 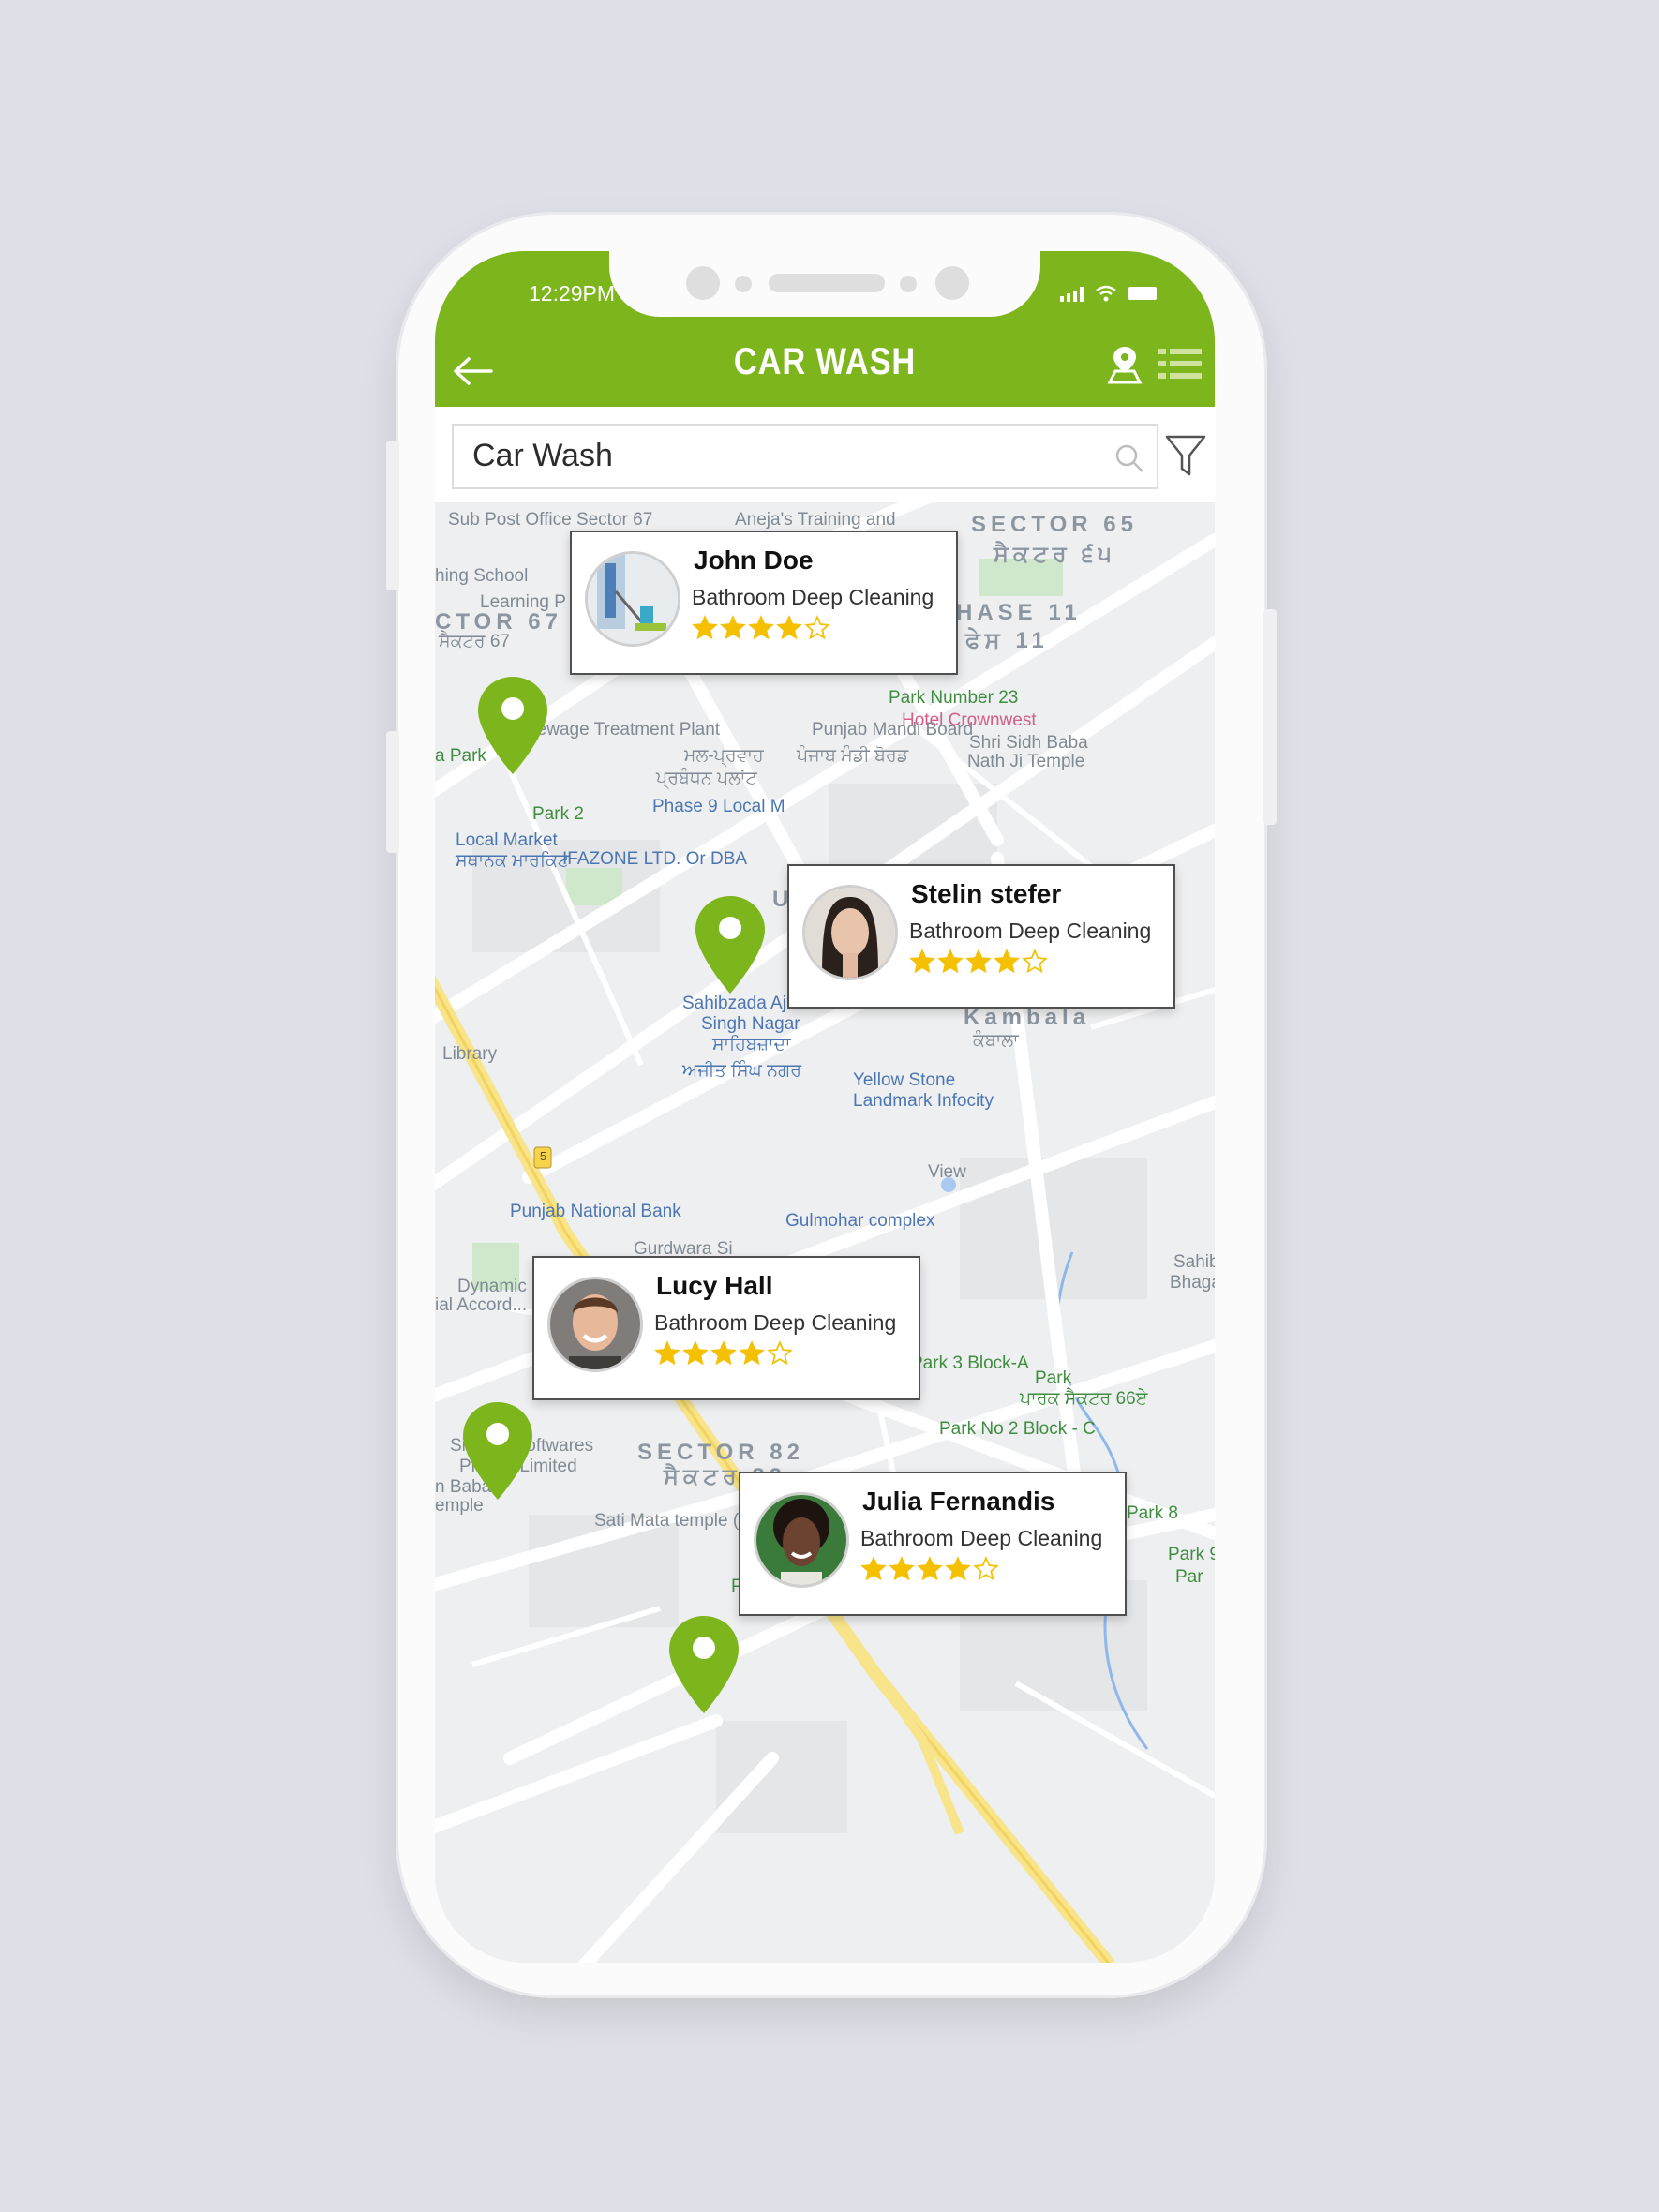 I want to click on map-label: Sahib, so click(x=1194, y=1262).